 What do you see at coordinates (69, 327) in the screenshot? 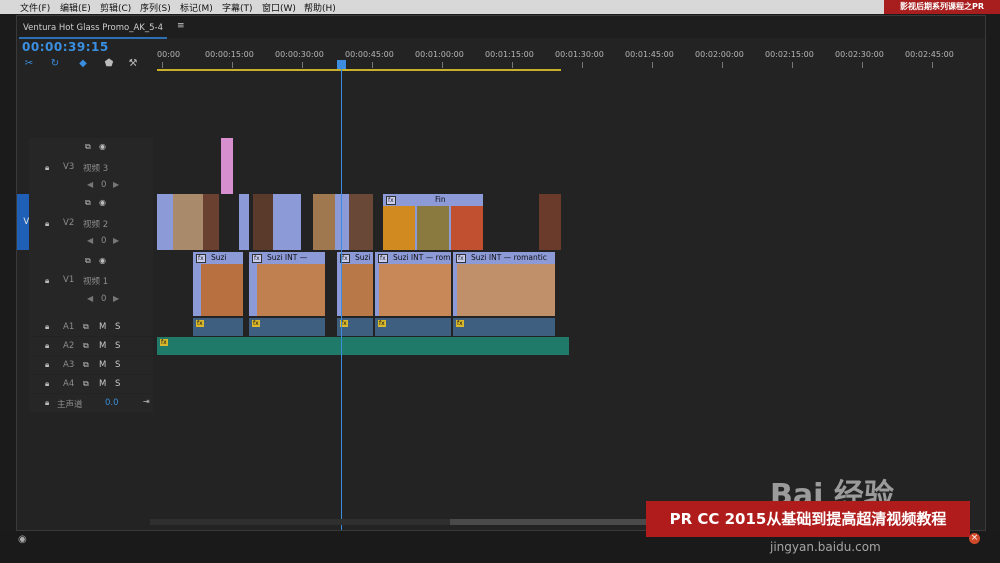
I see `track-id: A1` at bounding box center [69, 327].